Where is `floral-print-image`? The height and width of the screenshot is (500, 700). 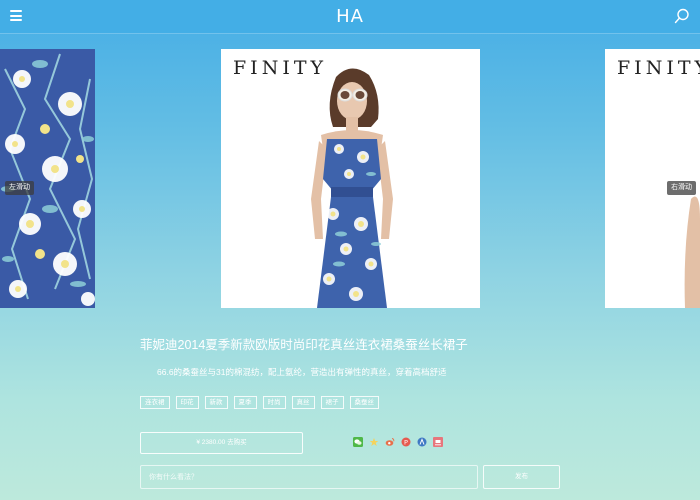 floral-print-image is located at coordinates (47, 178).